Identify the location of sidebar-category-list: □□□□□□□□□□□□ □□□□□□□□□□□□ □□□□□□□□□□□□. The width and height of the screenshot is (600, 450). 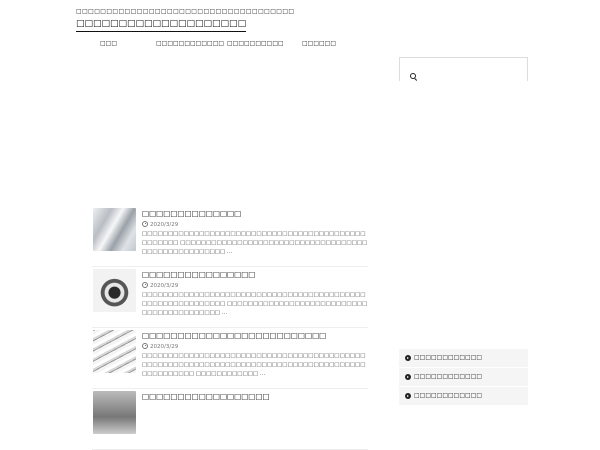
(463, 377).